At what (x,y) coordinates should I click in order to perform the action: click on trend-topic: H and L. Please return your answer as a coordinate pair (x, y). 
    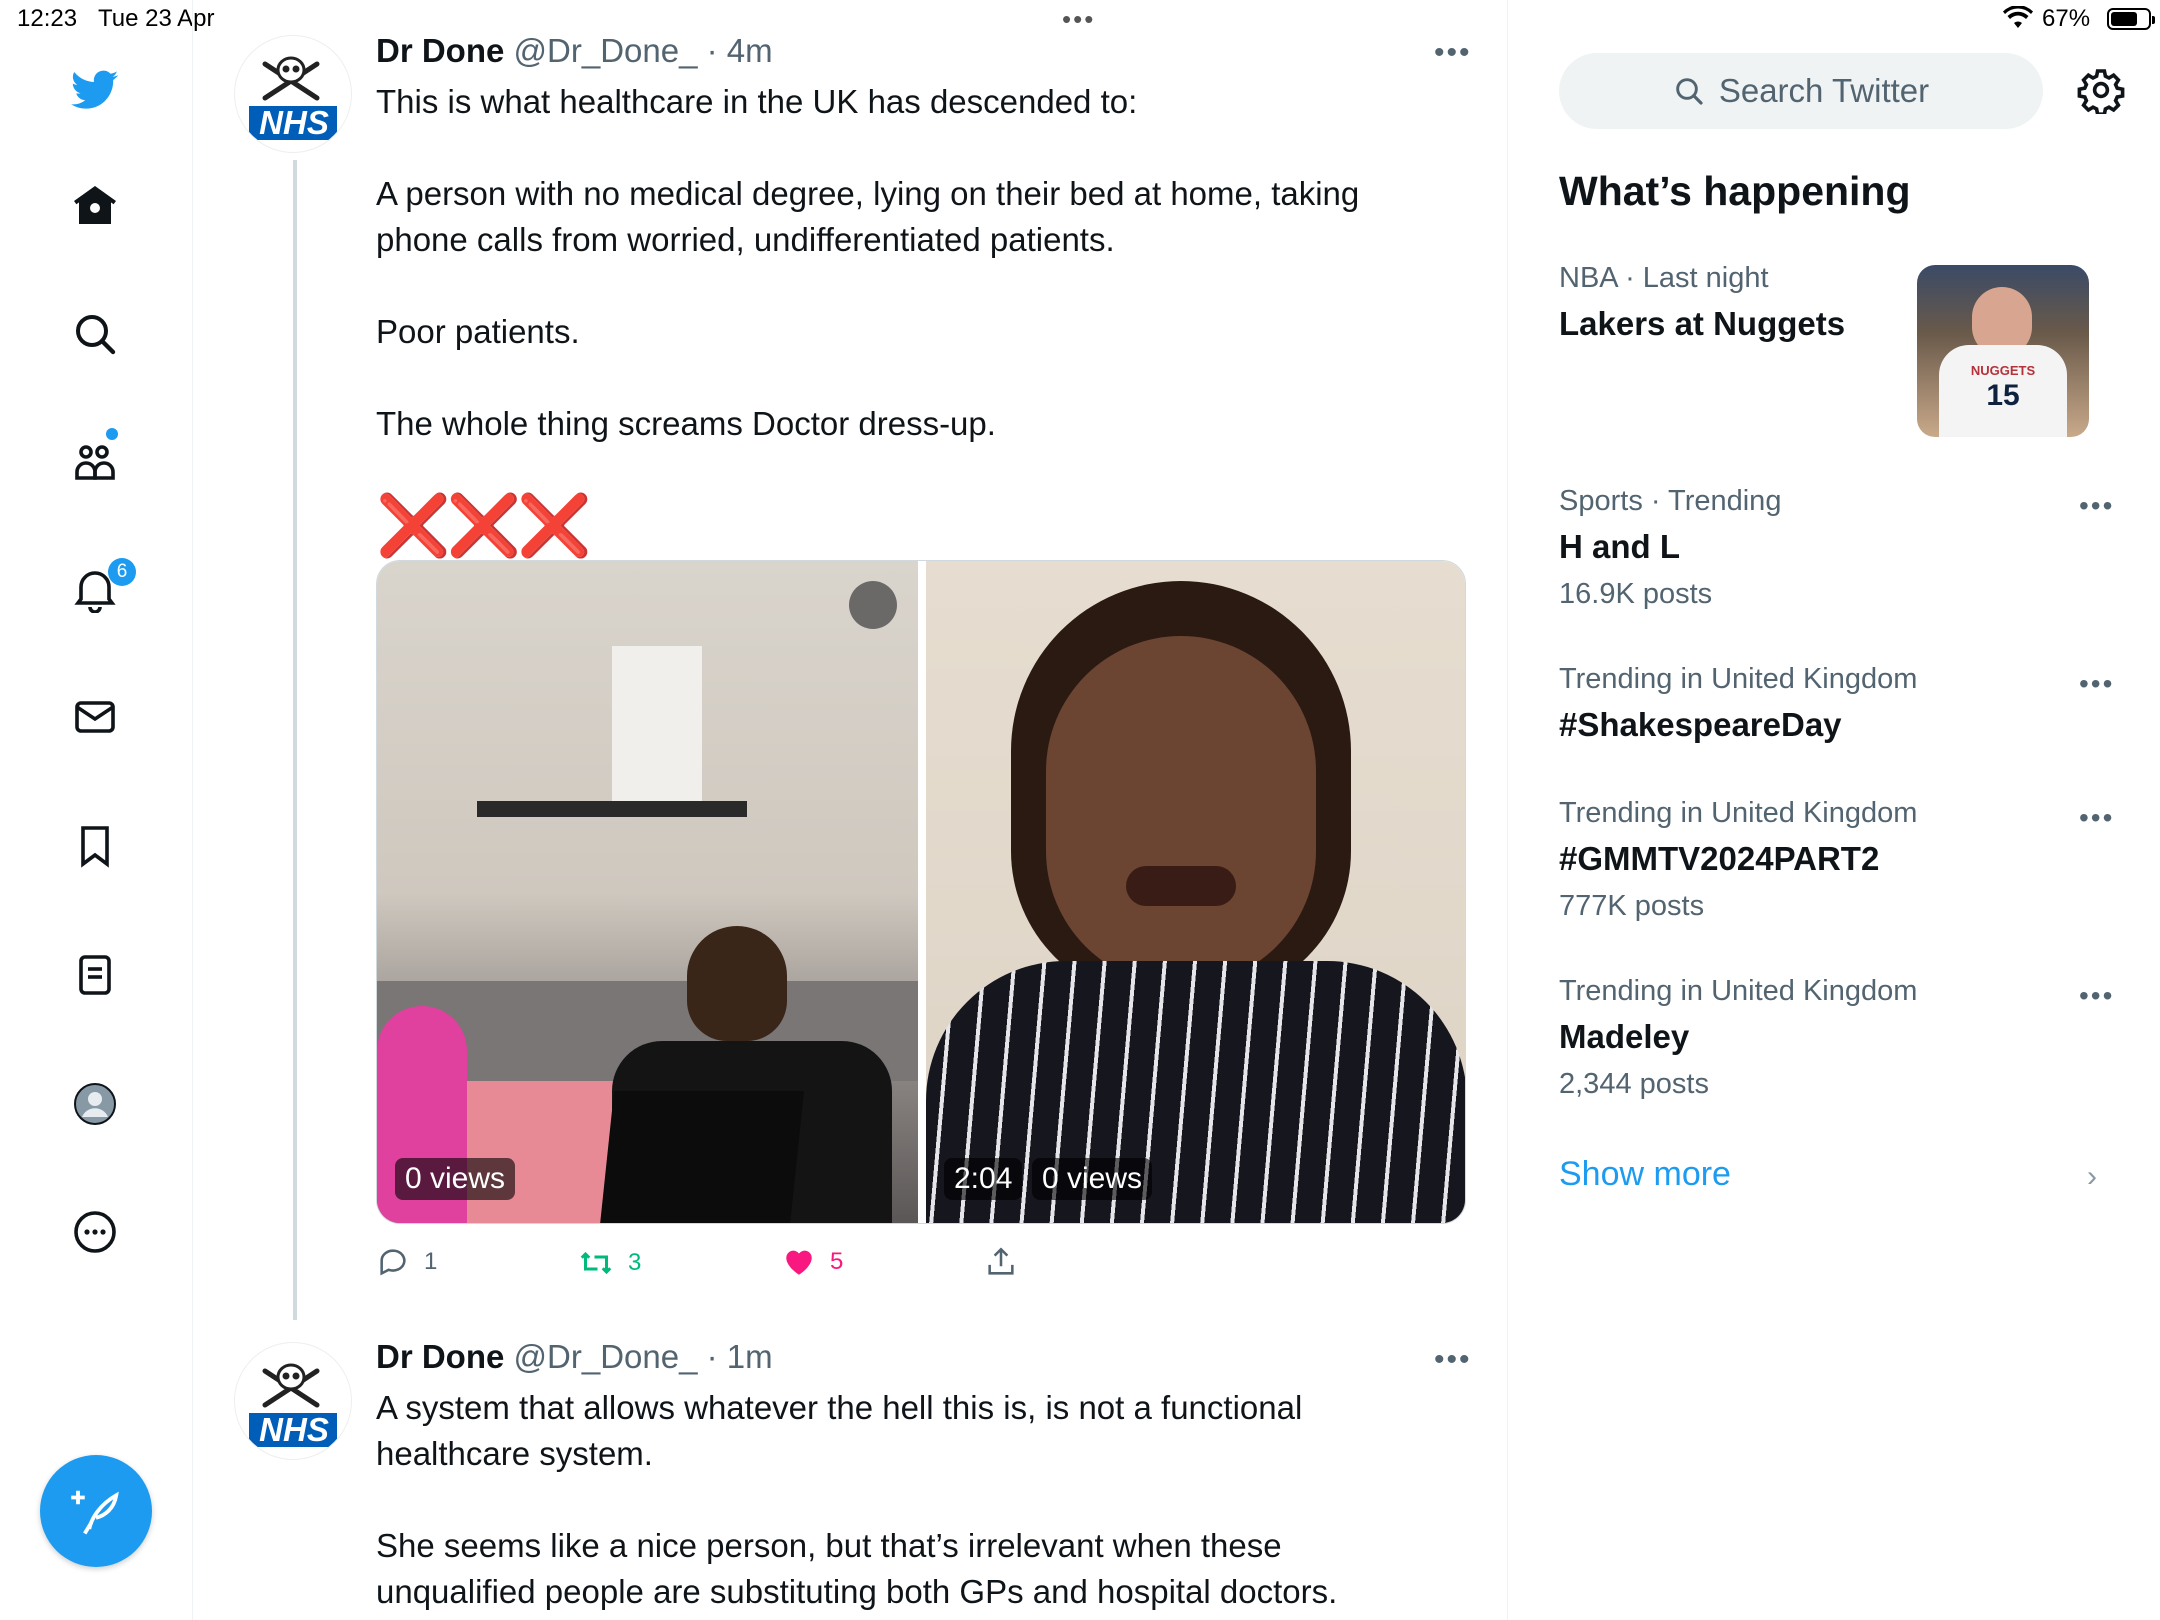
    Looking at the image, I should click on (1619, 546).